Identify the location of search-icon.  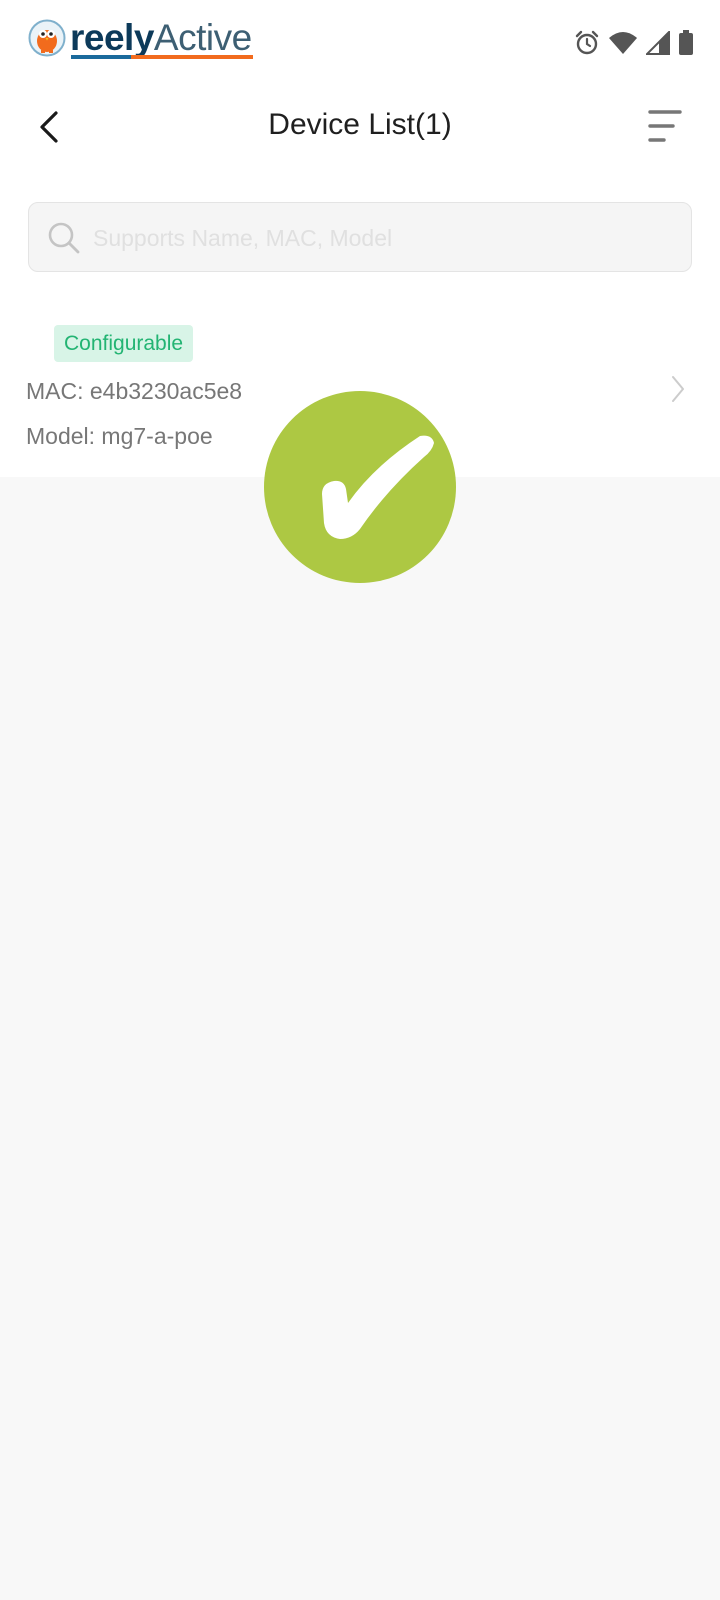
(64, 238).